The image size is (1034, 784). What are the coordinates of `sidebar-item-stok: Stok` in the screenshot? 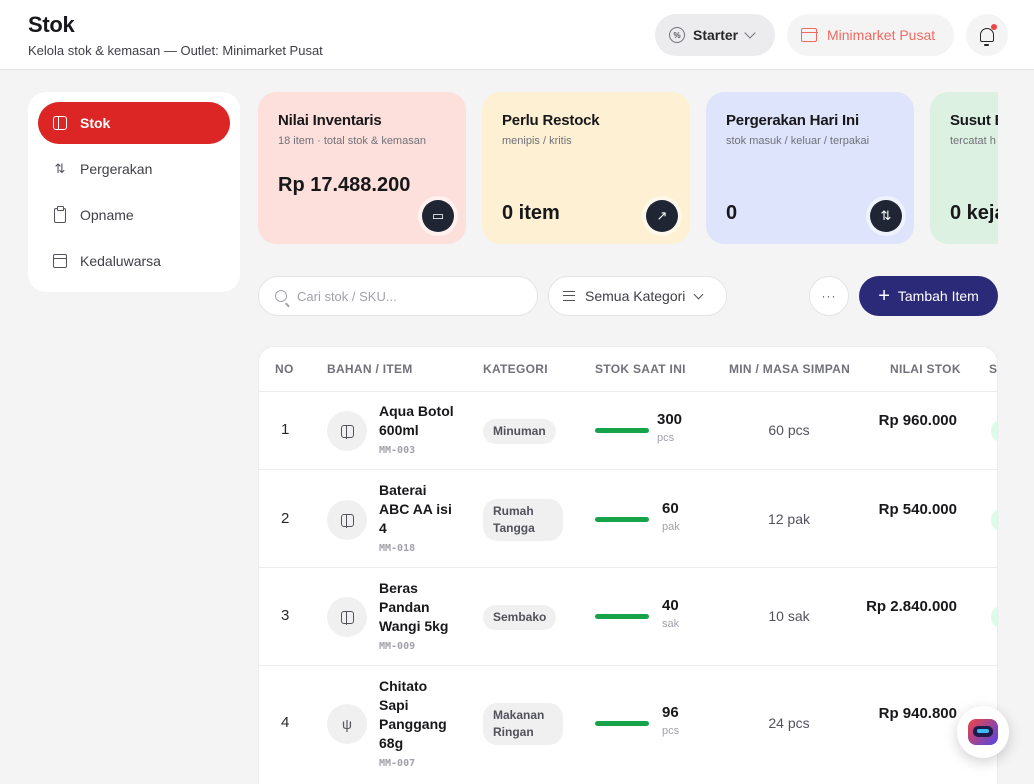 It's located at (134, 123).